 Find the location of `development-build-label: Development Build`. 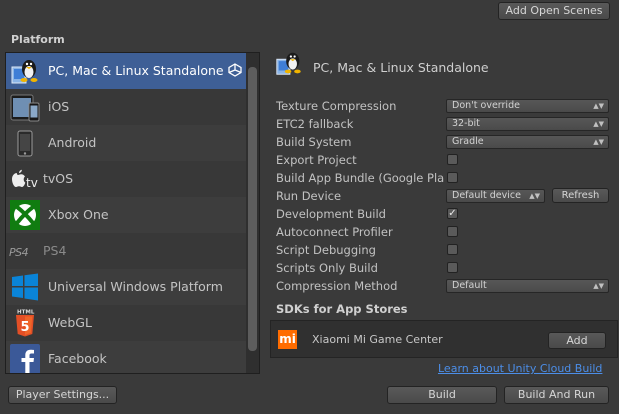

development-build-label: Development Build is located at coordinates (331, 214).